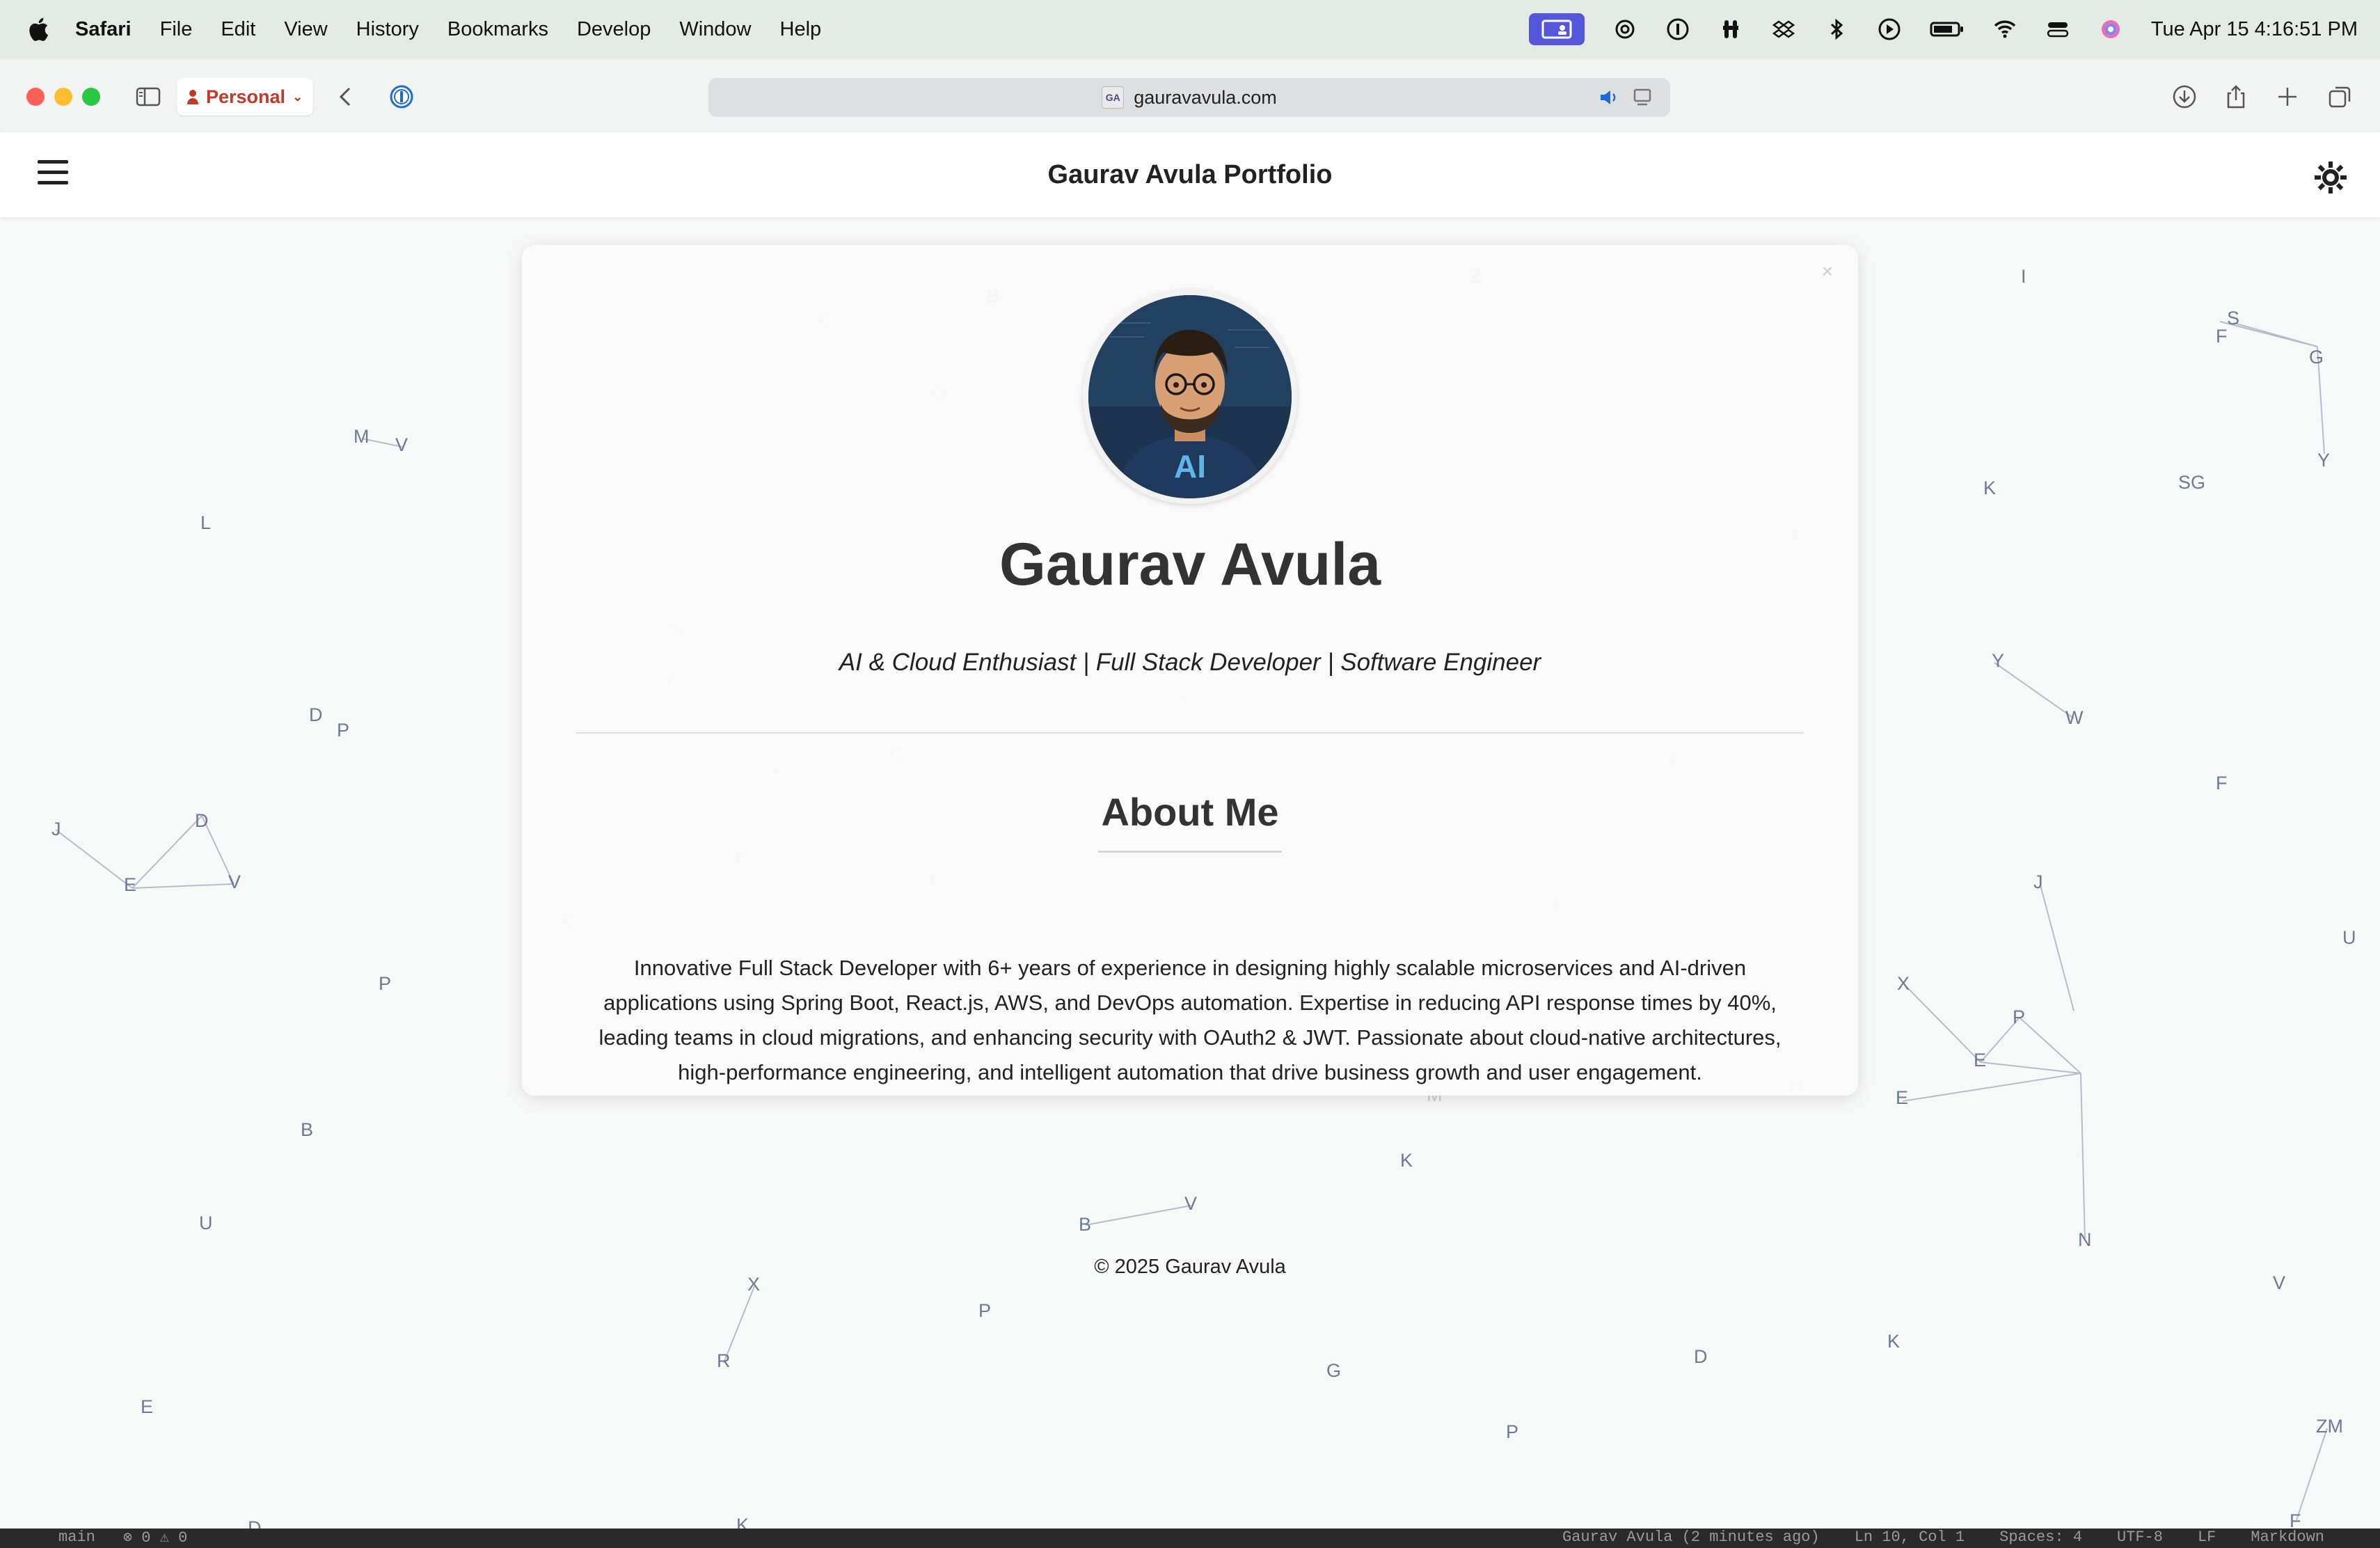  Describe the element at coordinates (345, 96) in the screenshot. I see `back-icon` at that location.